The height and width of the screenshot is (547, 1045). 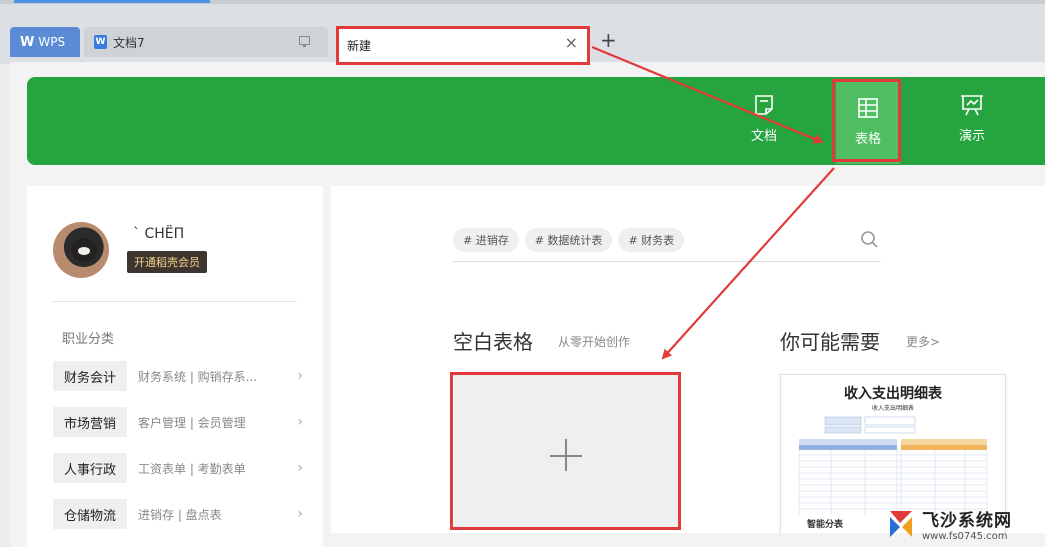 I want to click on category-row-hr: 人事行政 工资表单 | 考勤表单 ›, so click(x=178, y=468).